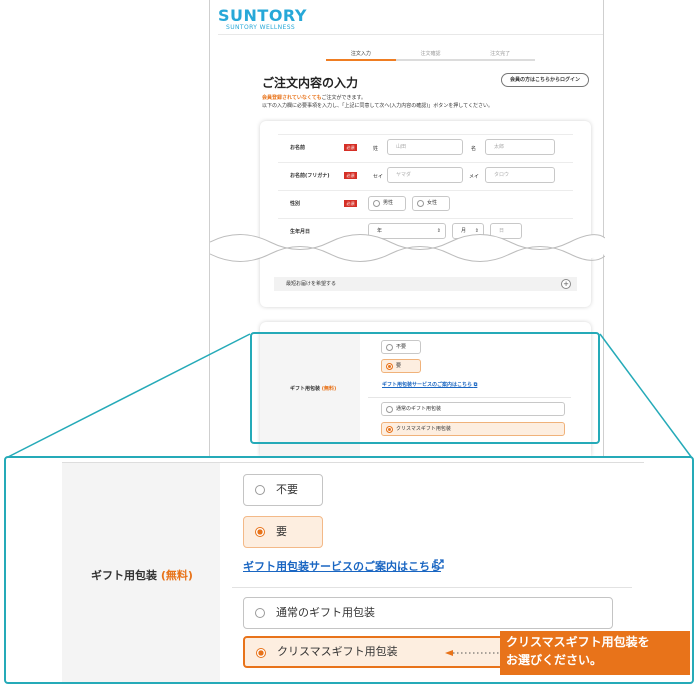 This screenshot has width=698, height=686. I want to click on zoom-gift-divider, so click(432, 587).